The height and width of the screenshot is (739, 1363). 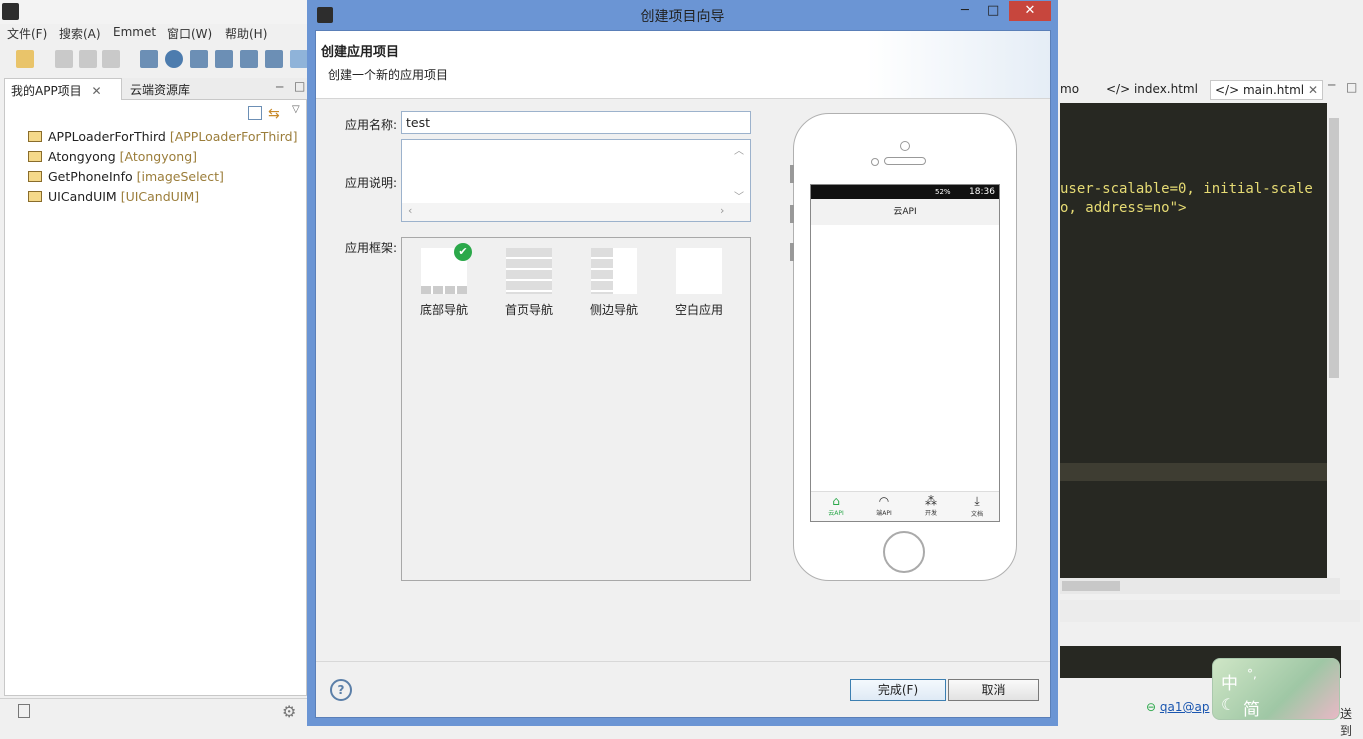 I want to click on framework-side-nav: 侧边导航, so click(x=614, y=283).